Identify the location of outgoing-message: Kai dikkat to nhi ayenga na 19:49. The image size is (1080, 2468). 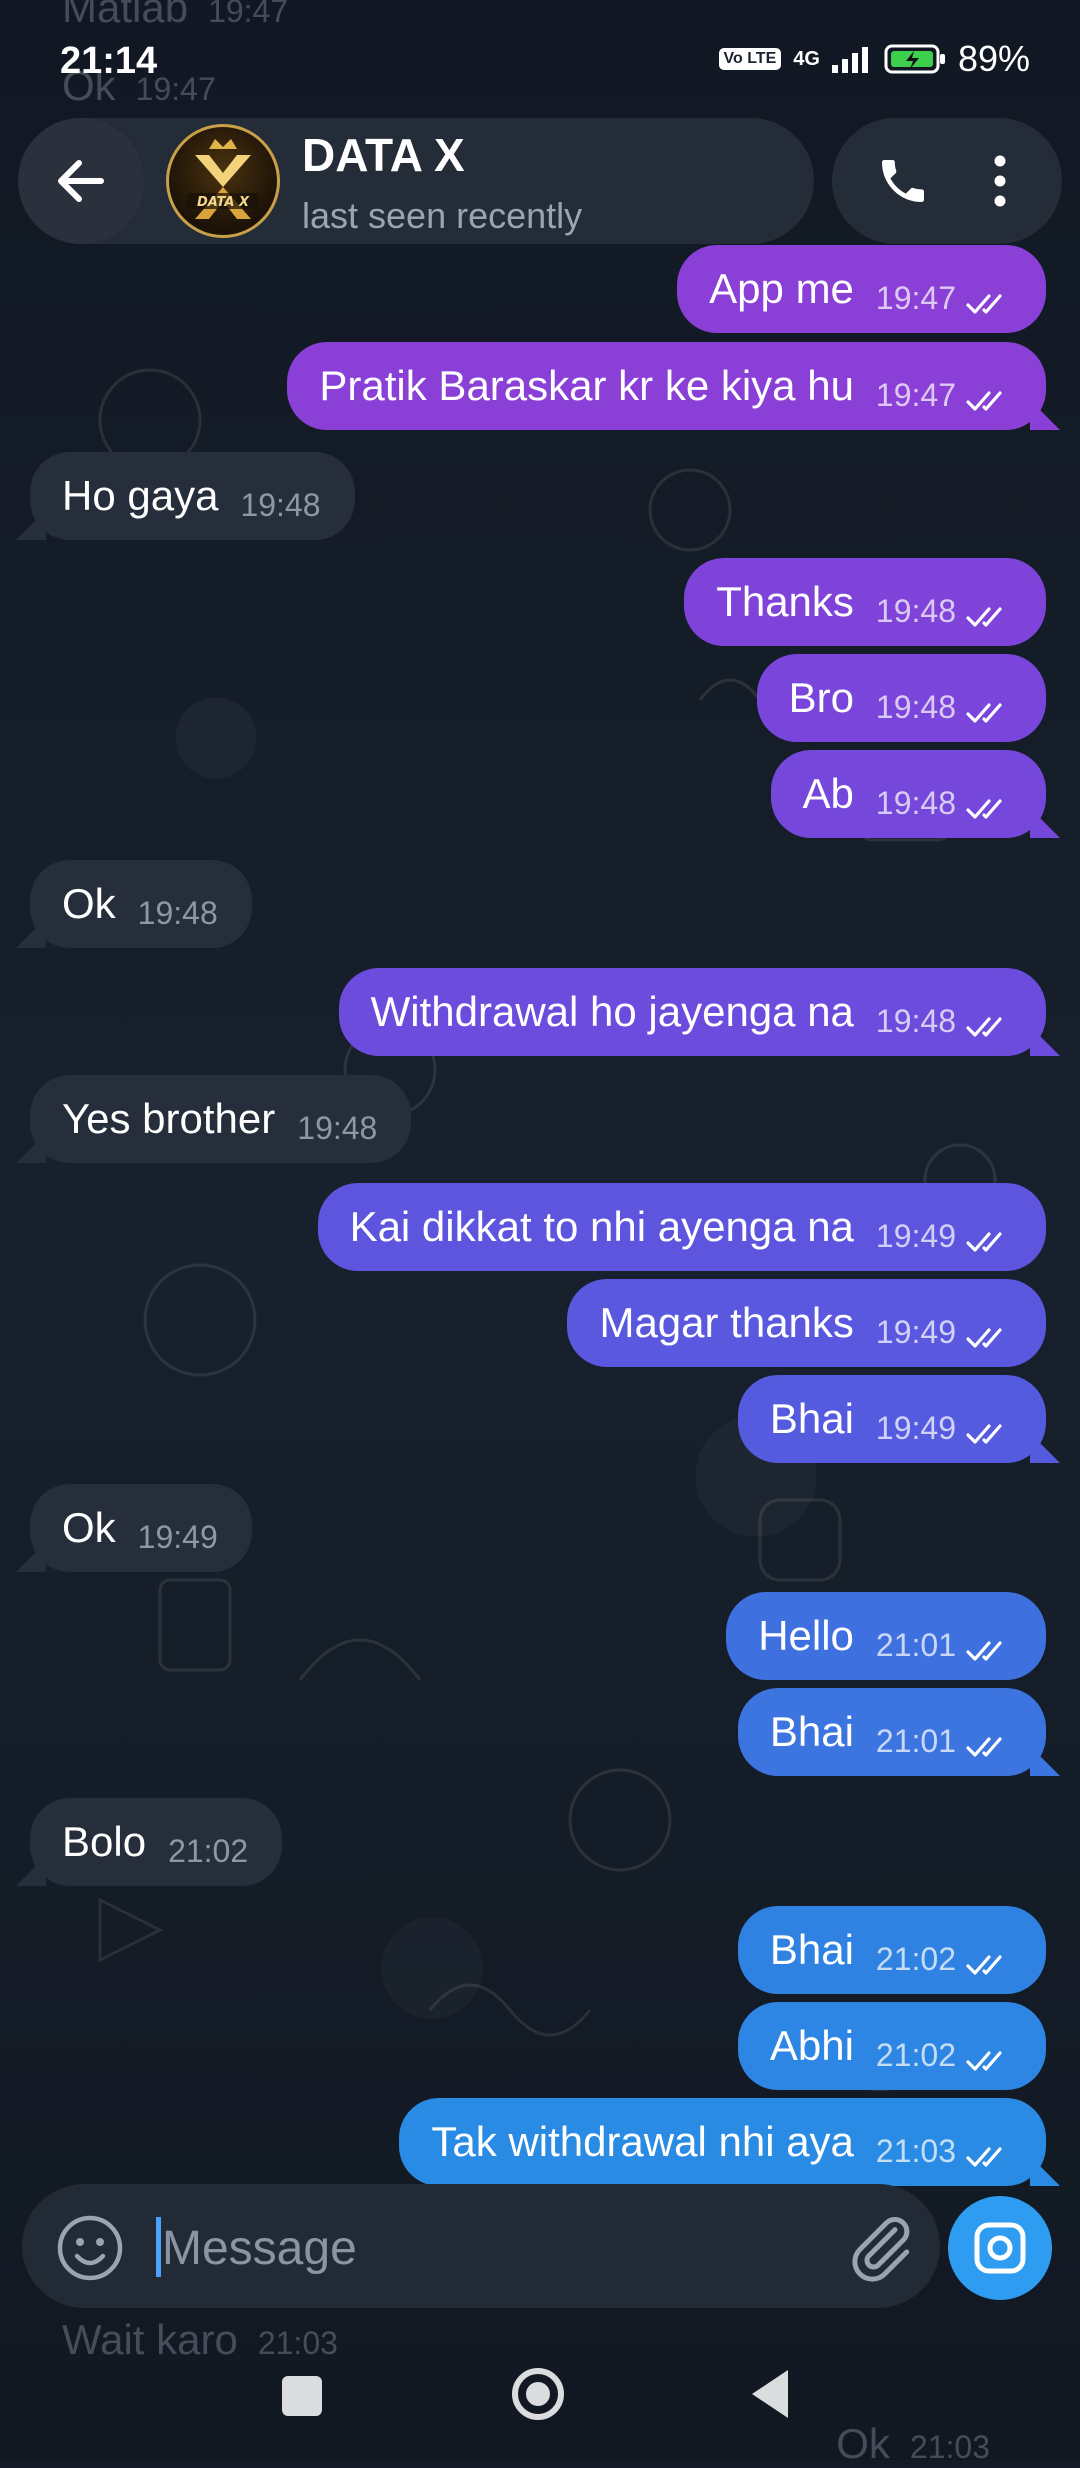
(681, 1227).